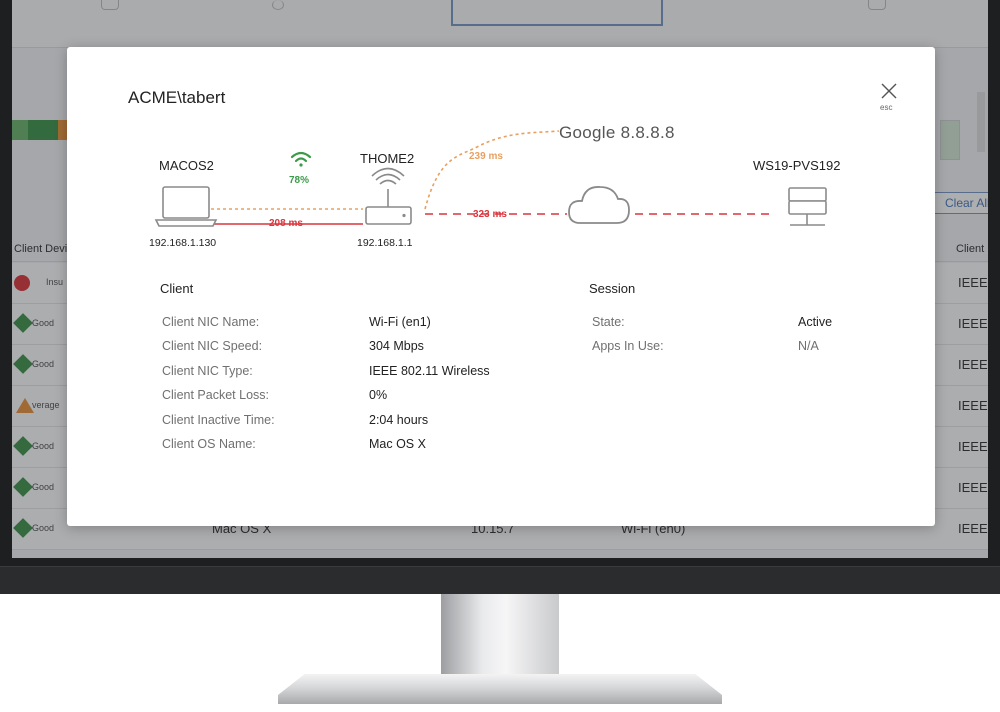 This screenshot has width=1000, height=712. I want to click on laptop-icon, so click(186, 206).